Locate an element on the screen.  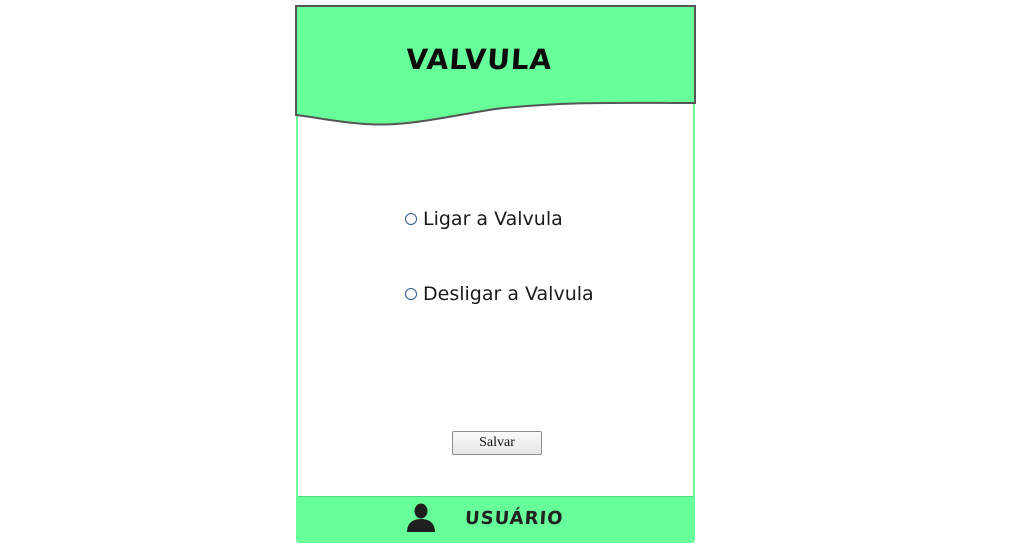
option-label-desligar: Desligar a Valvula is located at coordinates (508, 294).